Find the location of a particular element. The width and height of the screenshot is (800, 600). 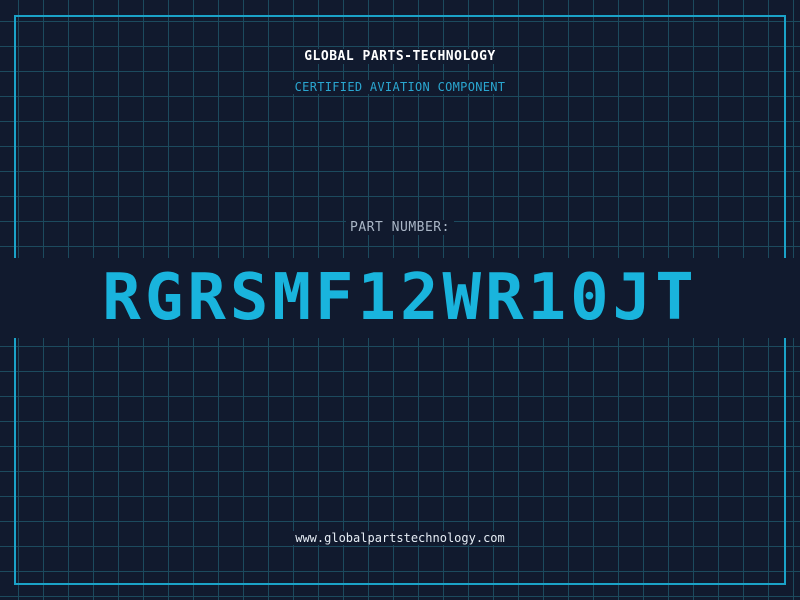

part-number-value-text: RGRSMF12WR10JT is located at coordinates (400, 298).